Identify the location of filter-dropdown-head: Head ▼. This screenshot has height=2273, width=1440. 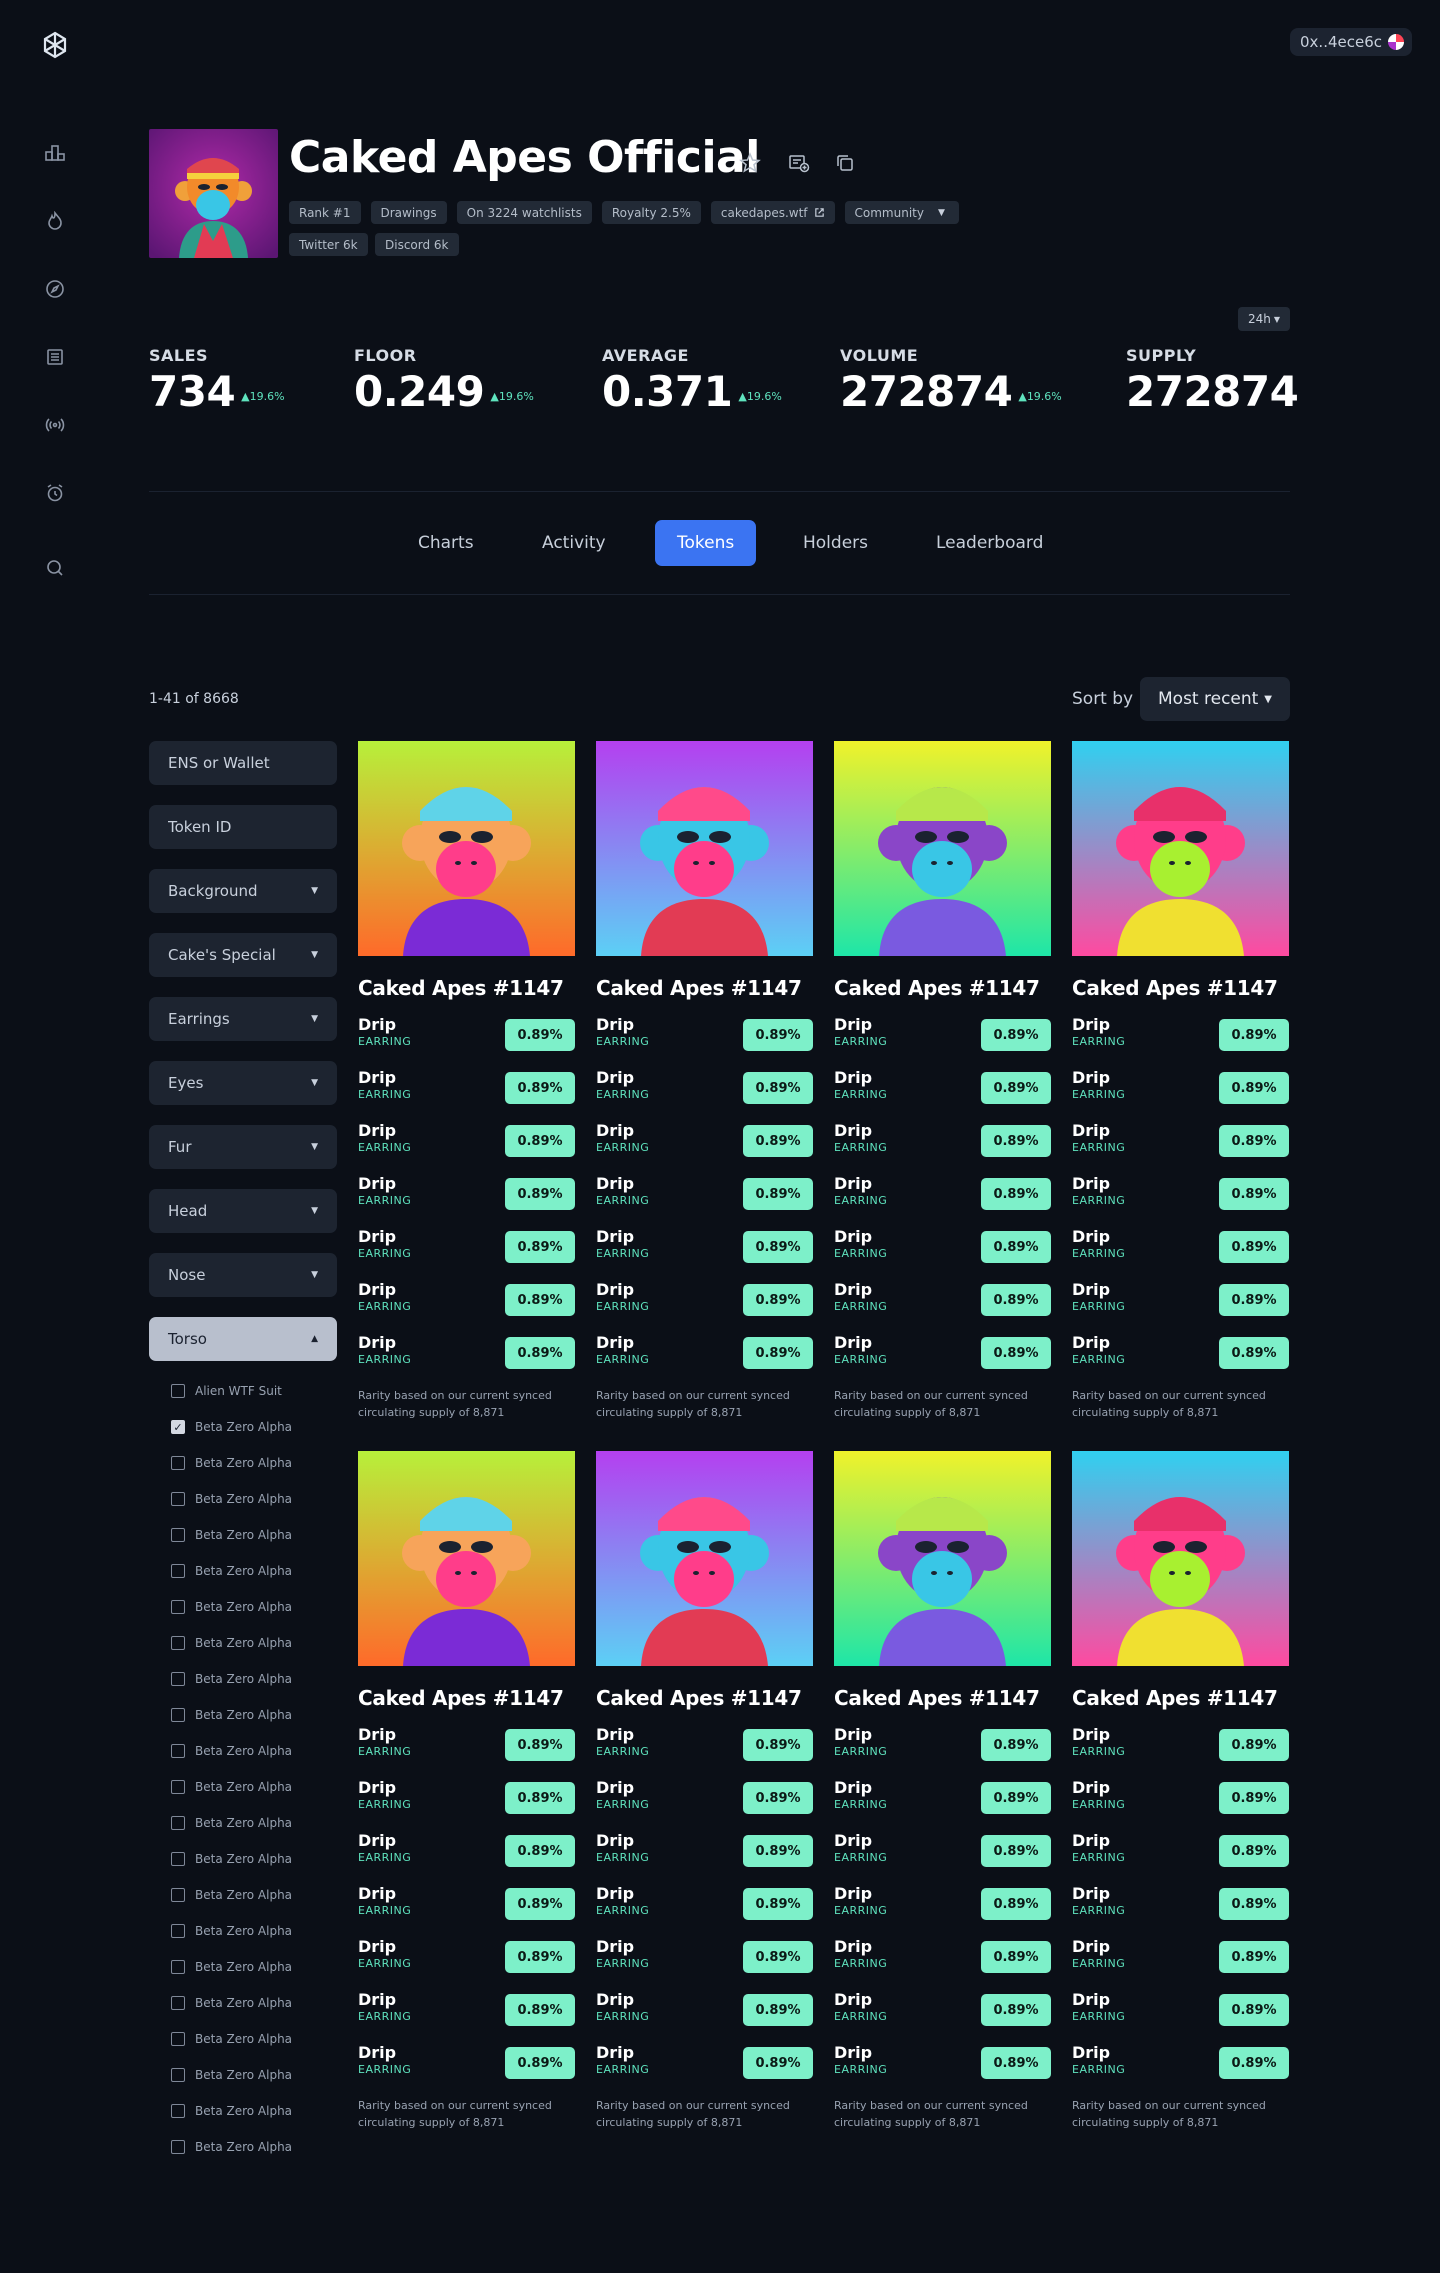
(243, 1211).